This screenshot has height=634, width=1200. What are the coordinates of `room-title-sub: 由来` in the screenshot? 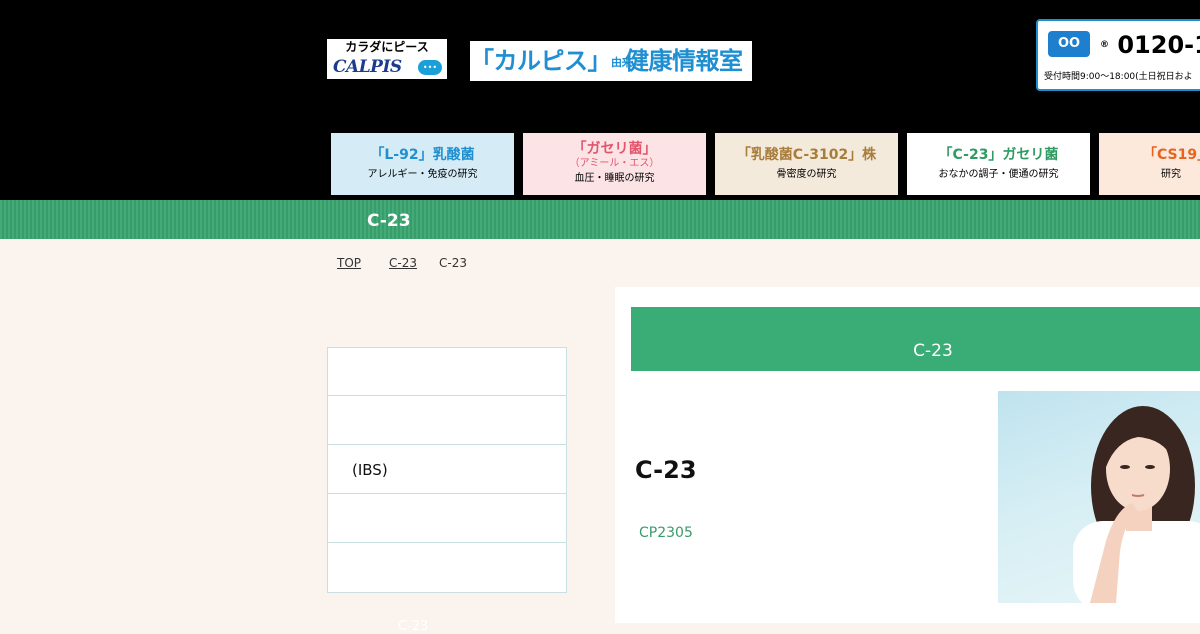 It's located at (622, 62).